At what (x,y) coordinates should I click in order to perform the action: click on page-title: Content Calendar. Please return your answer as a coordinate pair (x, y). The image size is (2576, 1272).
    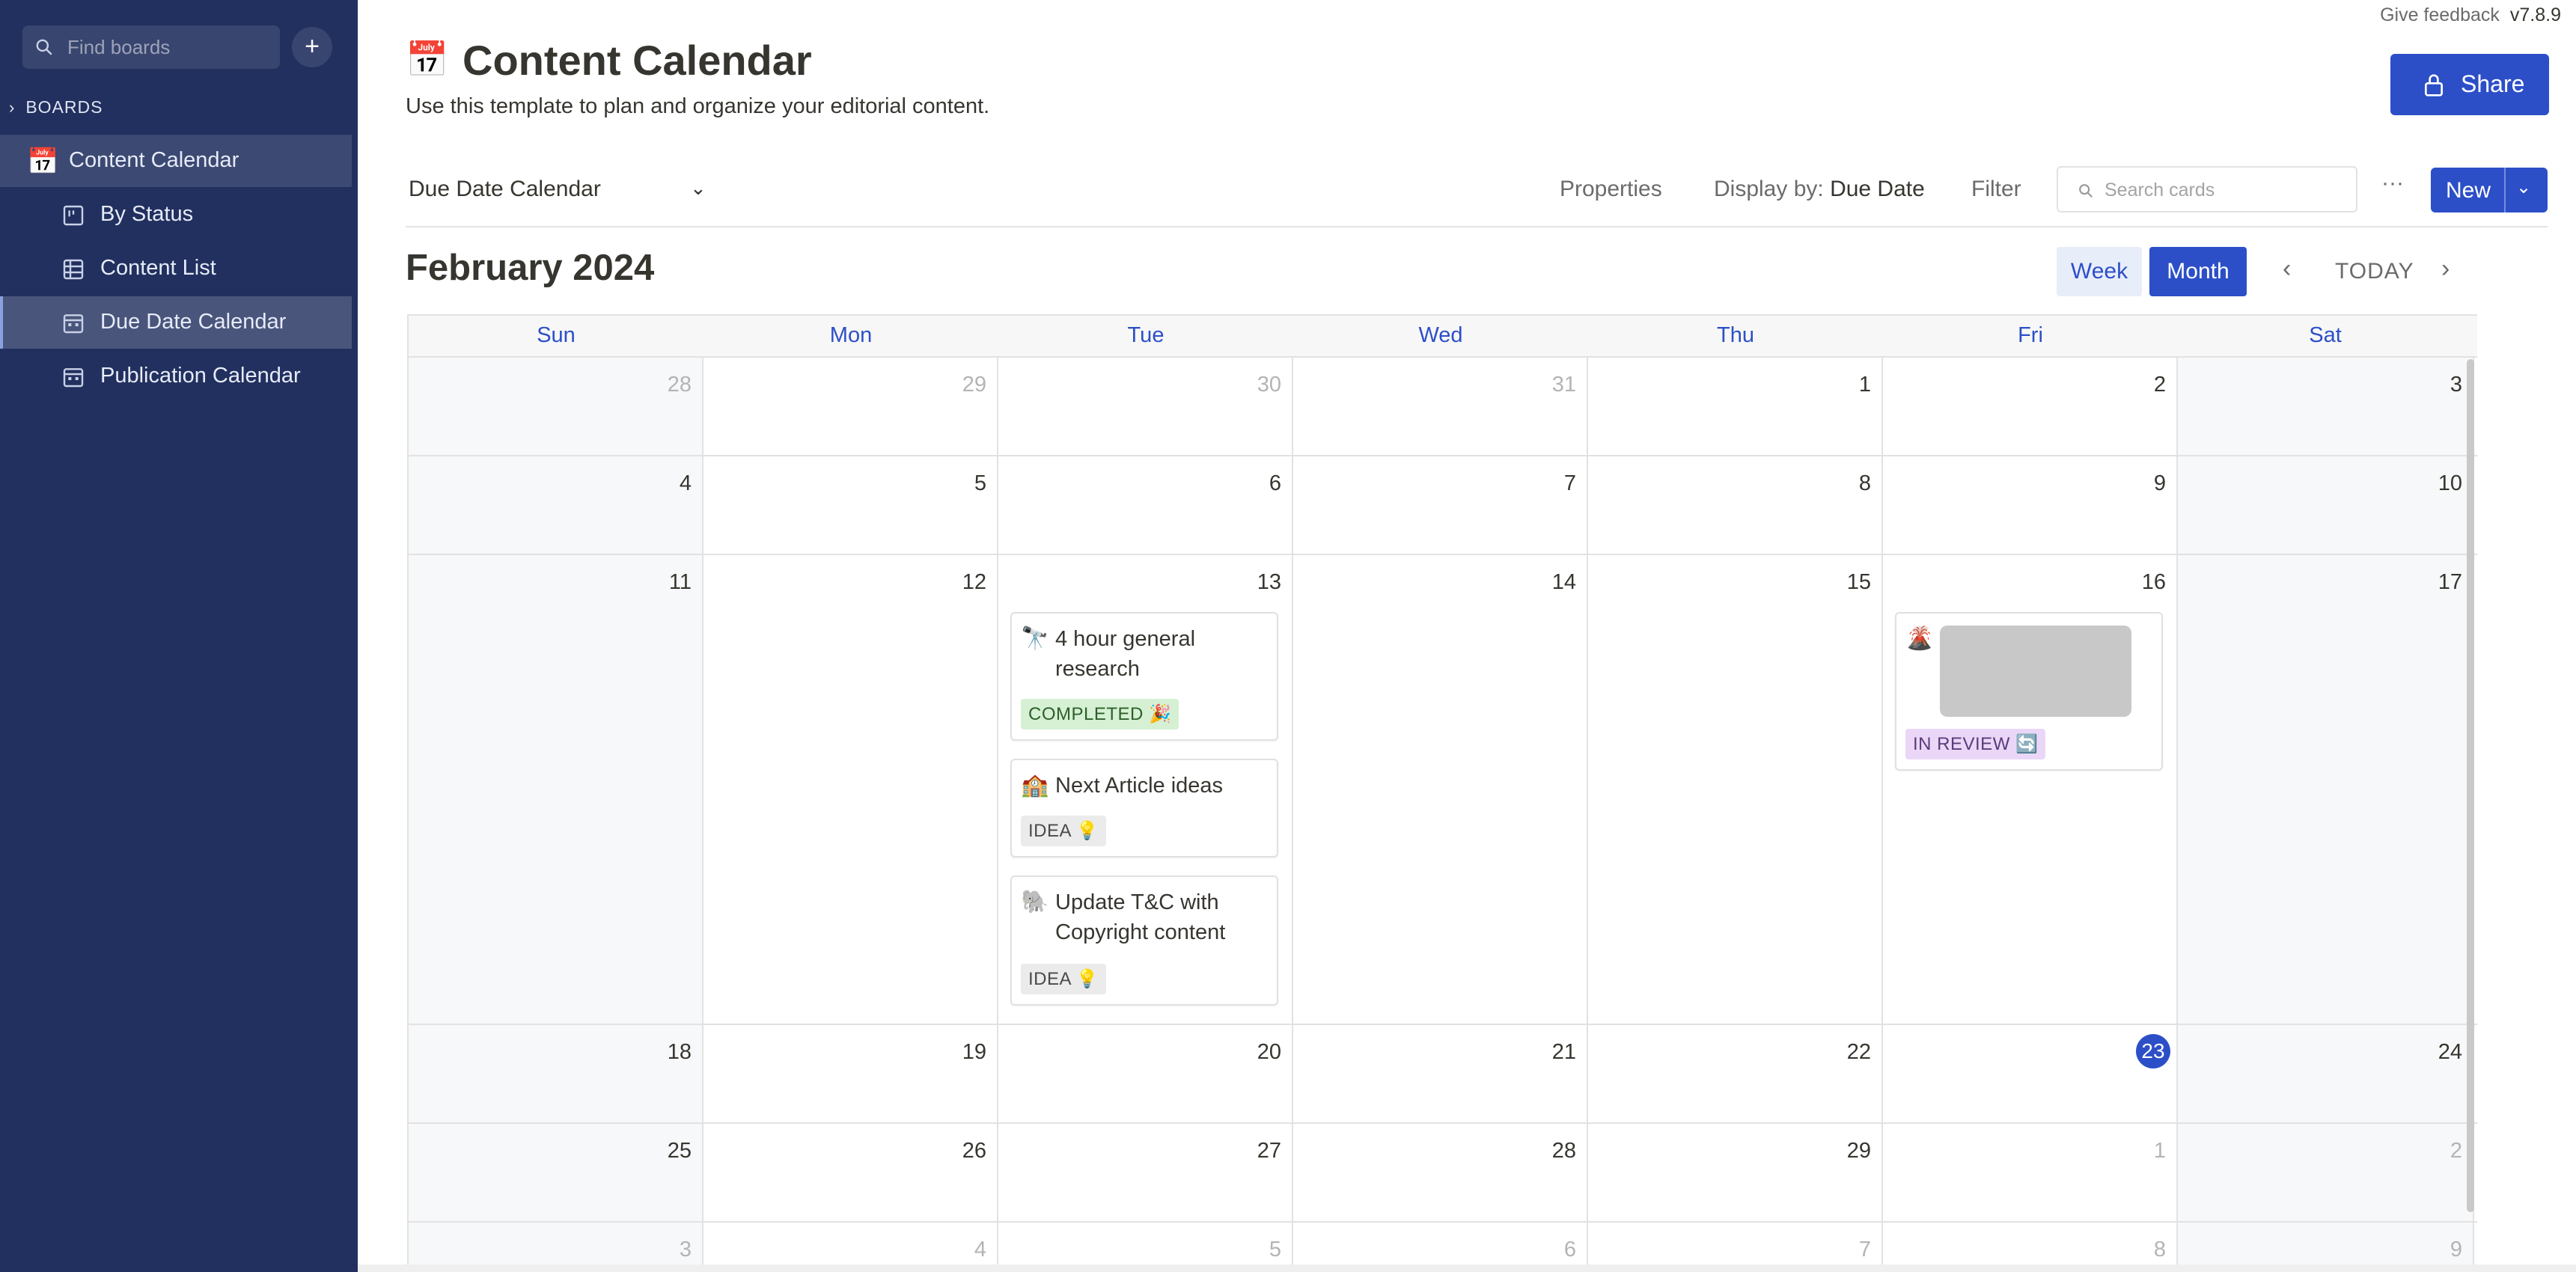
    Looking at the image, I should click on (637, 61).